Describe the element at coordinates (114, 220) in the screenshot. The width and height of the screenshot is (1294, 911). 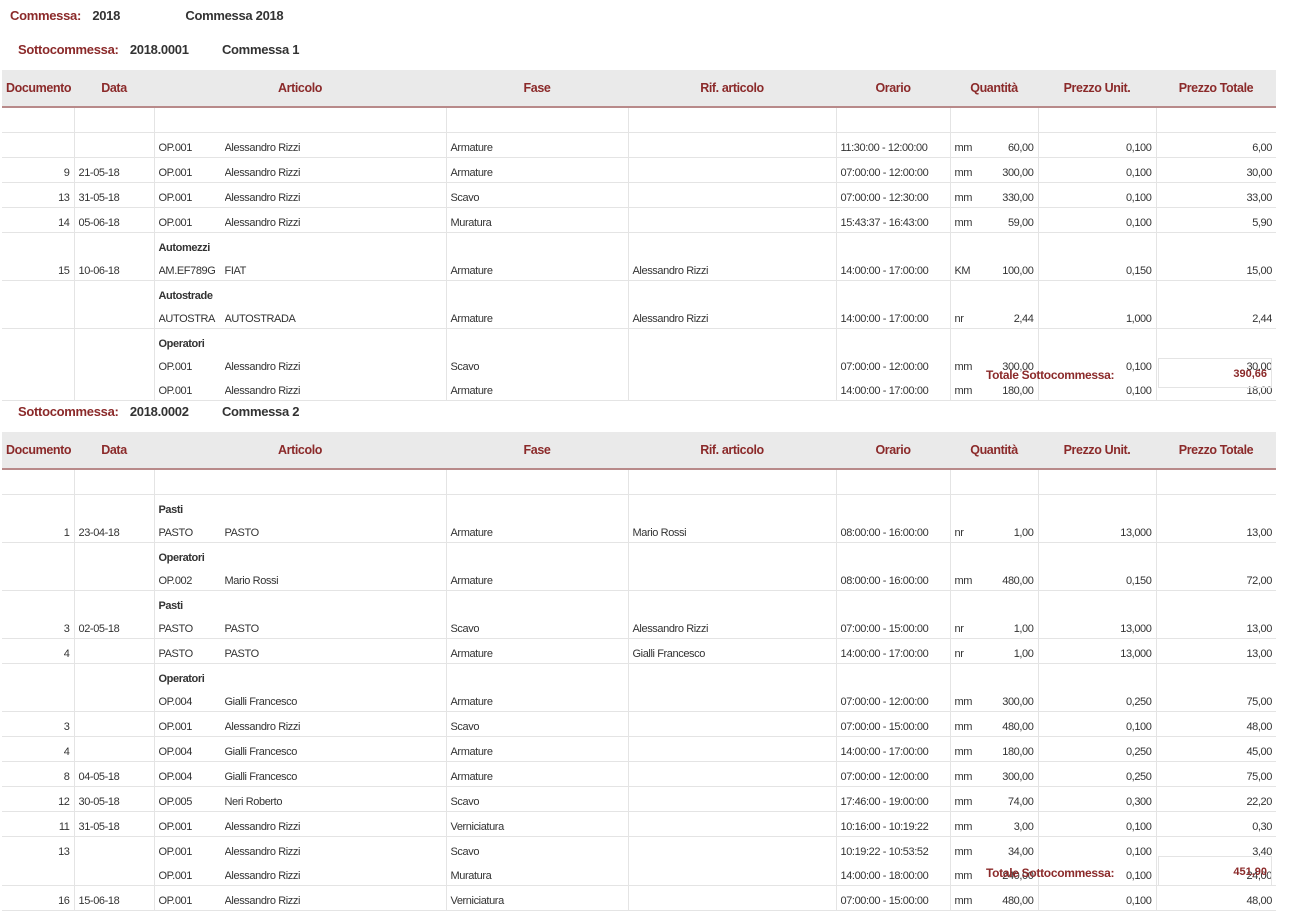
I see `data-cell: 05-06-18` at that location.